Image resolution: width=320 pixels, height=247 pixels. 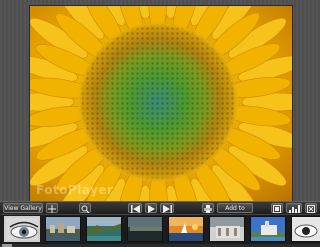 I want to click on thumbnail-bay, so click(x=145, y=229).